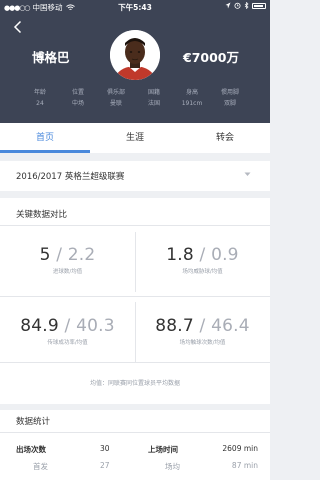 The image size is (320, 480). What do you see at coordinates (42, 215) in the screenshot?
I see `key-data-title: 关键数据对比` at bounding box center [42, 215].